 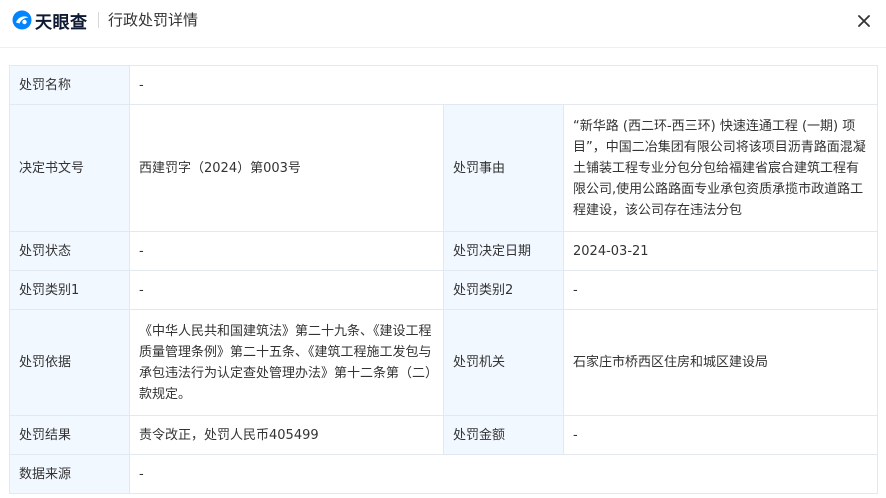 What do you see at coordinates (69, 474) in the screenshot?
I see `source-label: 数据来源` at bounding box center [69, 474].